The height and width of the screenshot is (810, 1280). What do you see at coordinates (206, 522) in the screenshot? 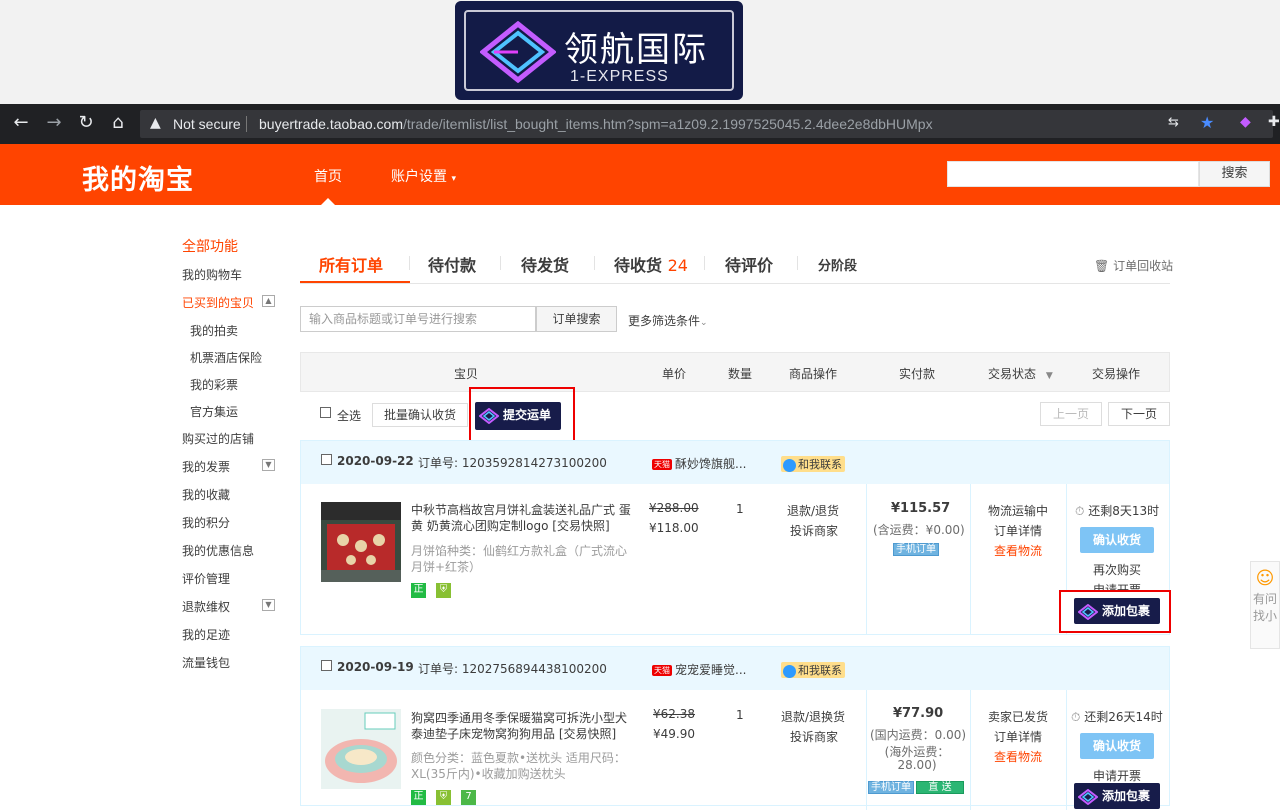
I see `sidebar-item-points: 我的积分` at bounding box center [206, 522].